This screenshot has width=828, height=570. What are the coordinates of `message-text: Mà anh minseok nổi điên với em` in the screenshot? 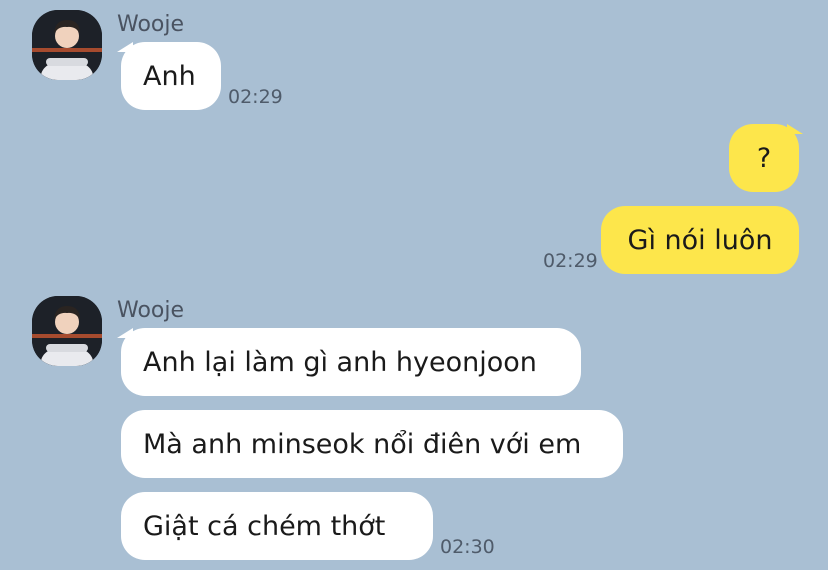 It's located at (362, 444).